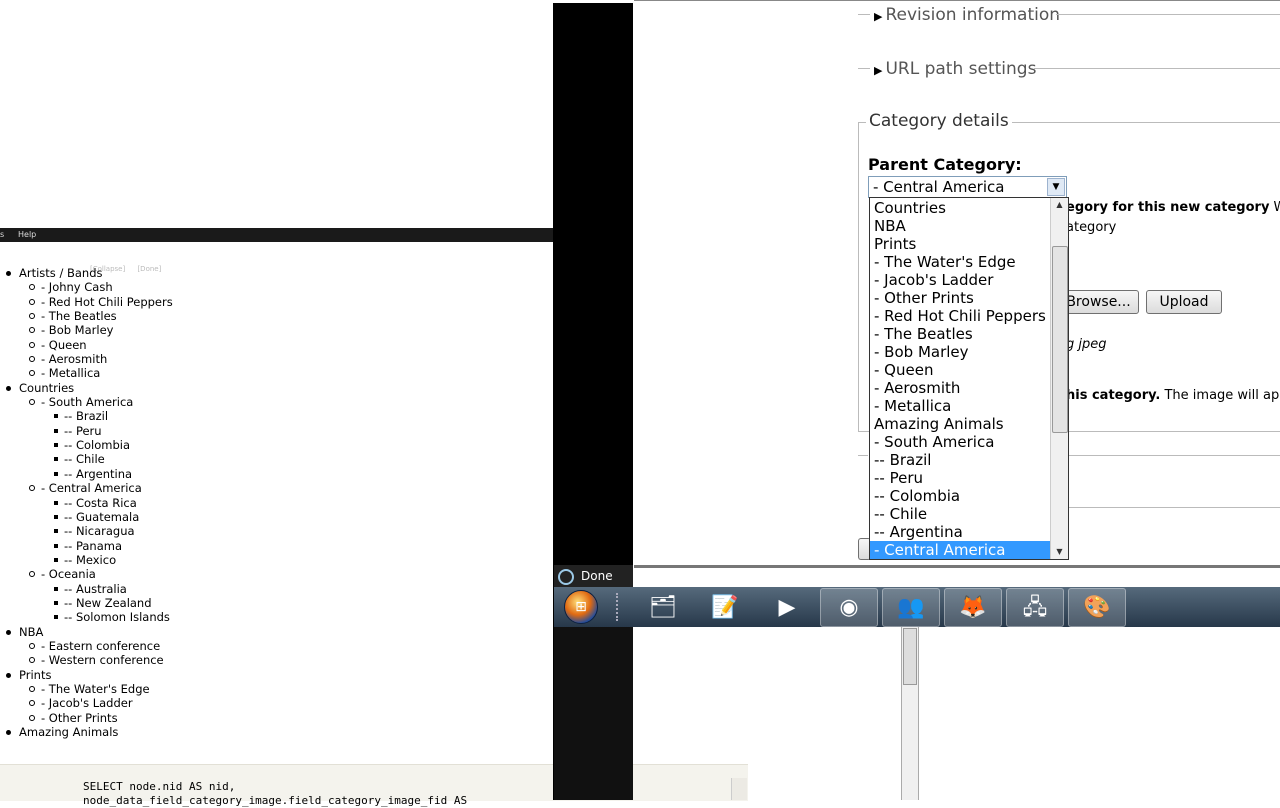 The height and width of the screenshot is (808, 1280). I want to click on tree-item-leaf: -- Colombia, so click(276, 445).